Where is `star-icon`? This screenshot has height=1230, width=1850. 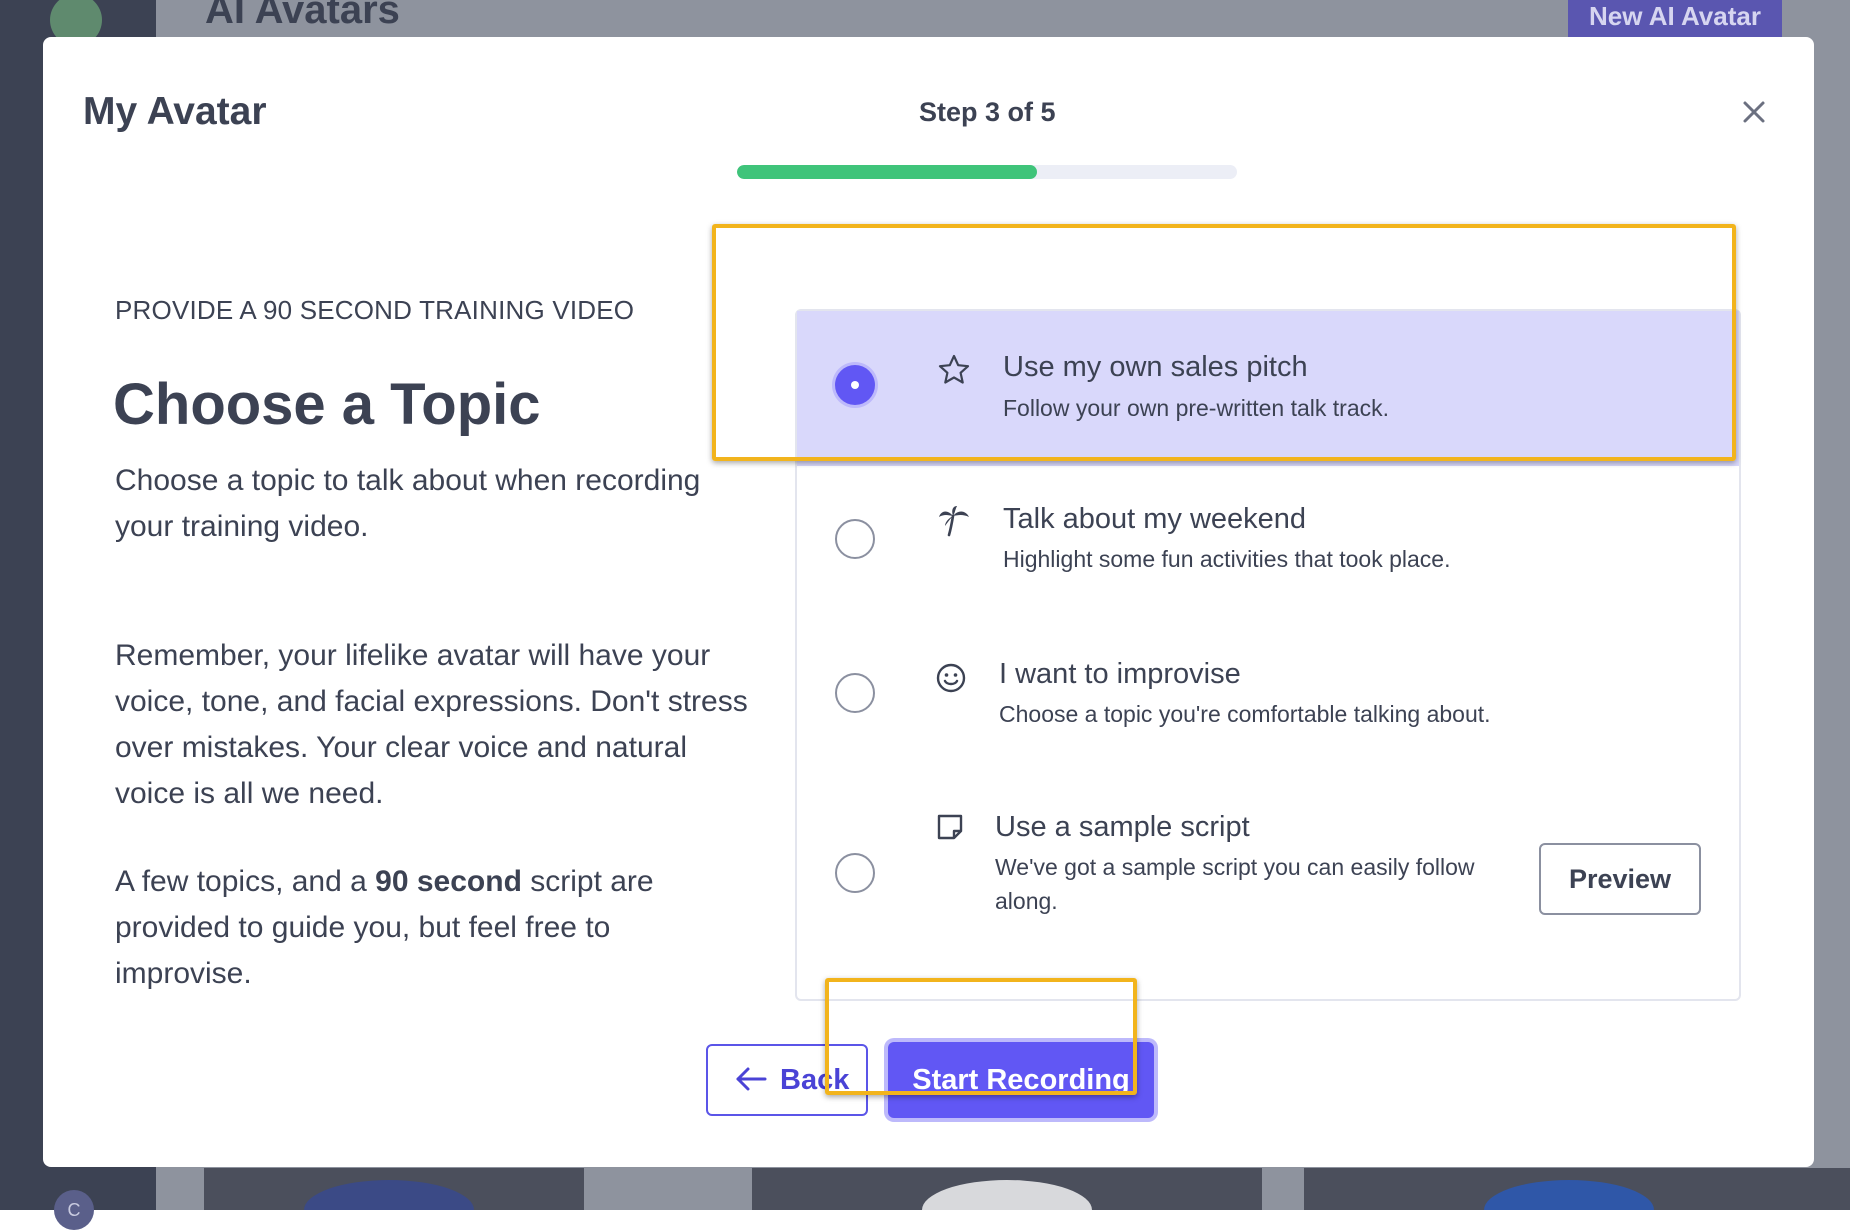 star-icon is located at coordinates (954, 369).